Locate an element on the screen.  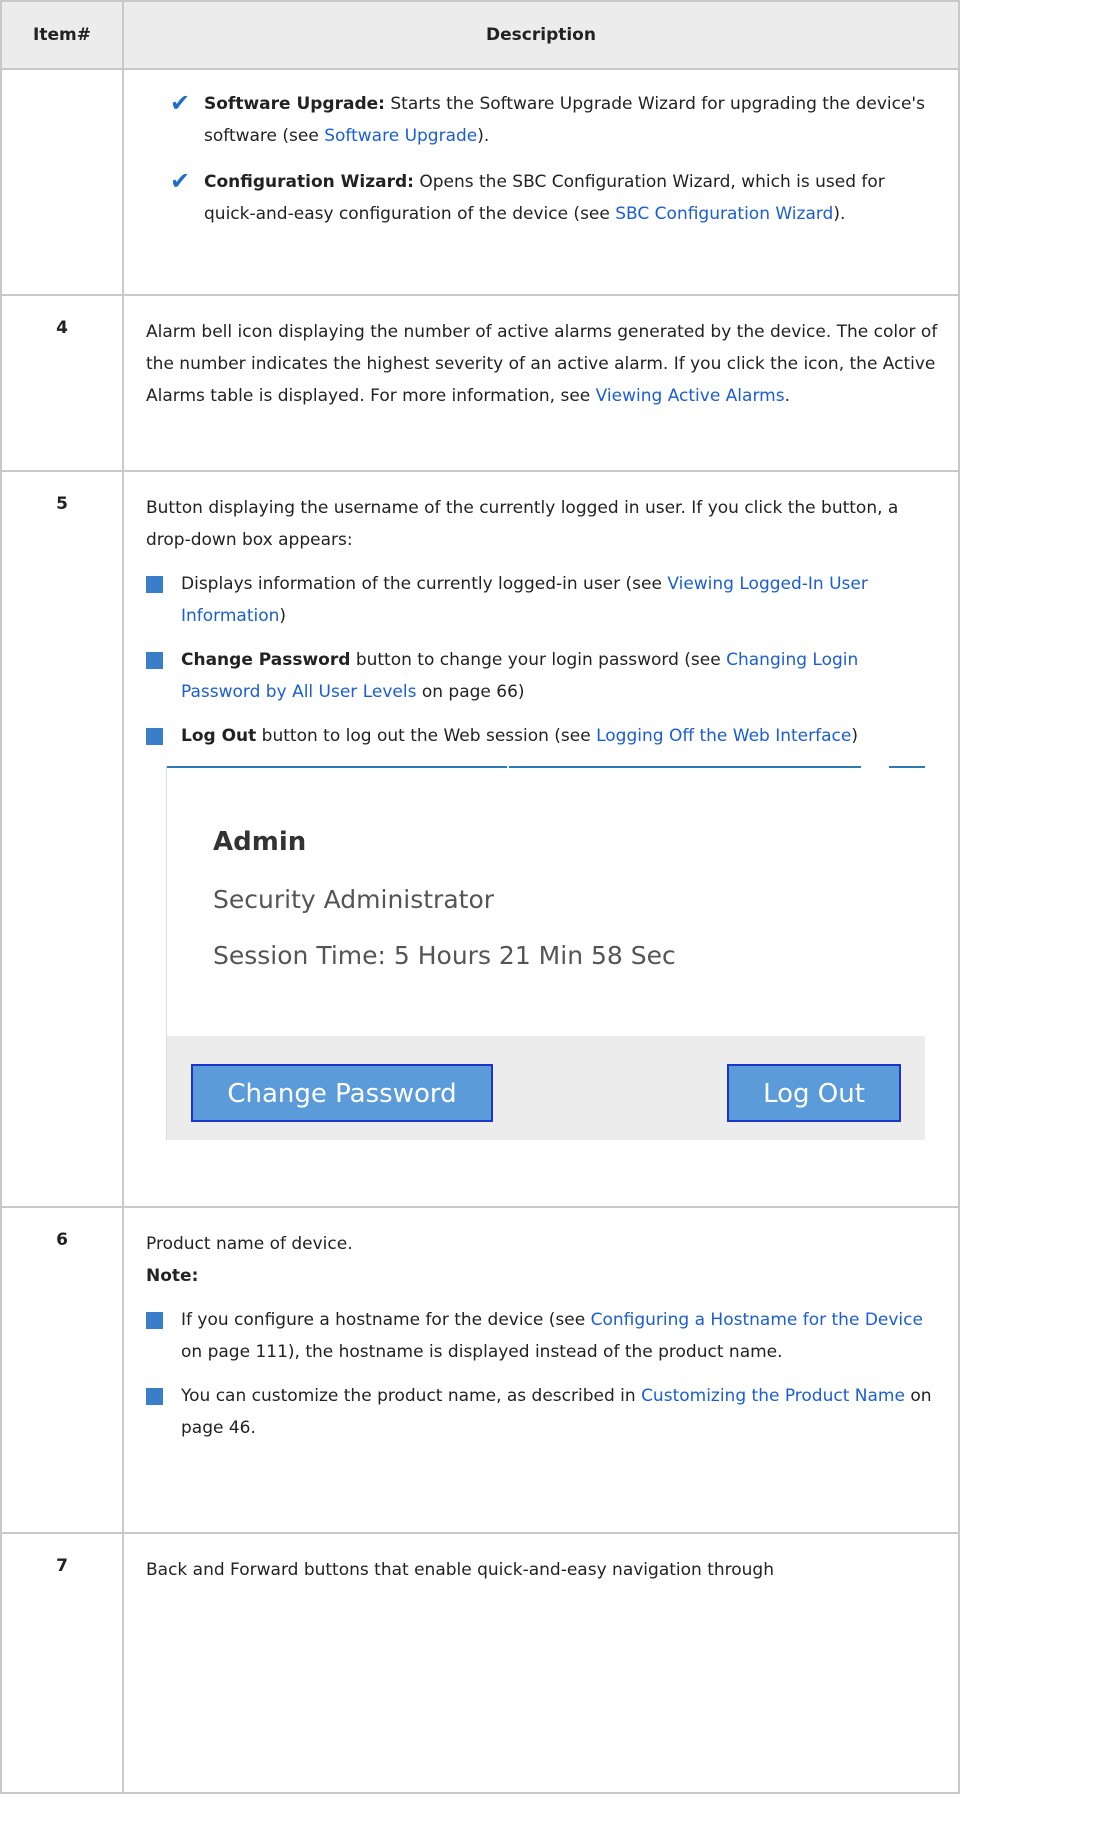
dropdown-role: Security Administrator is located at coordinates (354, 899).